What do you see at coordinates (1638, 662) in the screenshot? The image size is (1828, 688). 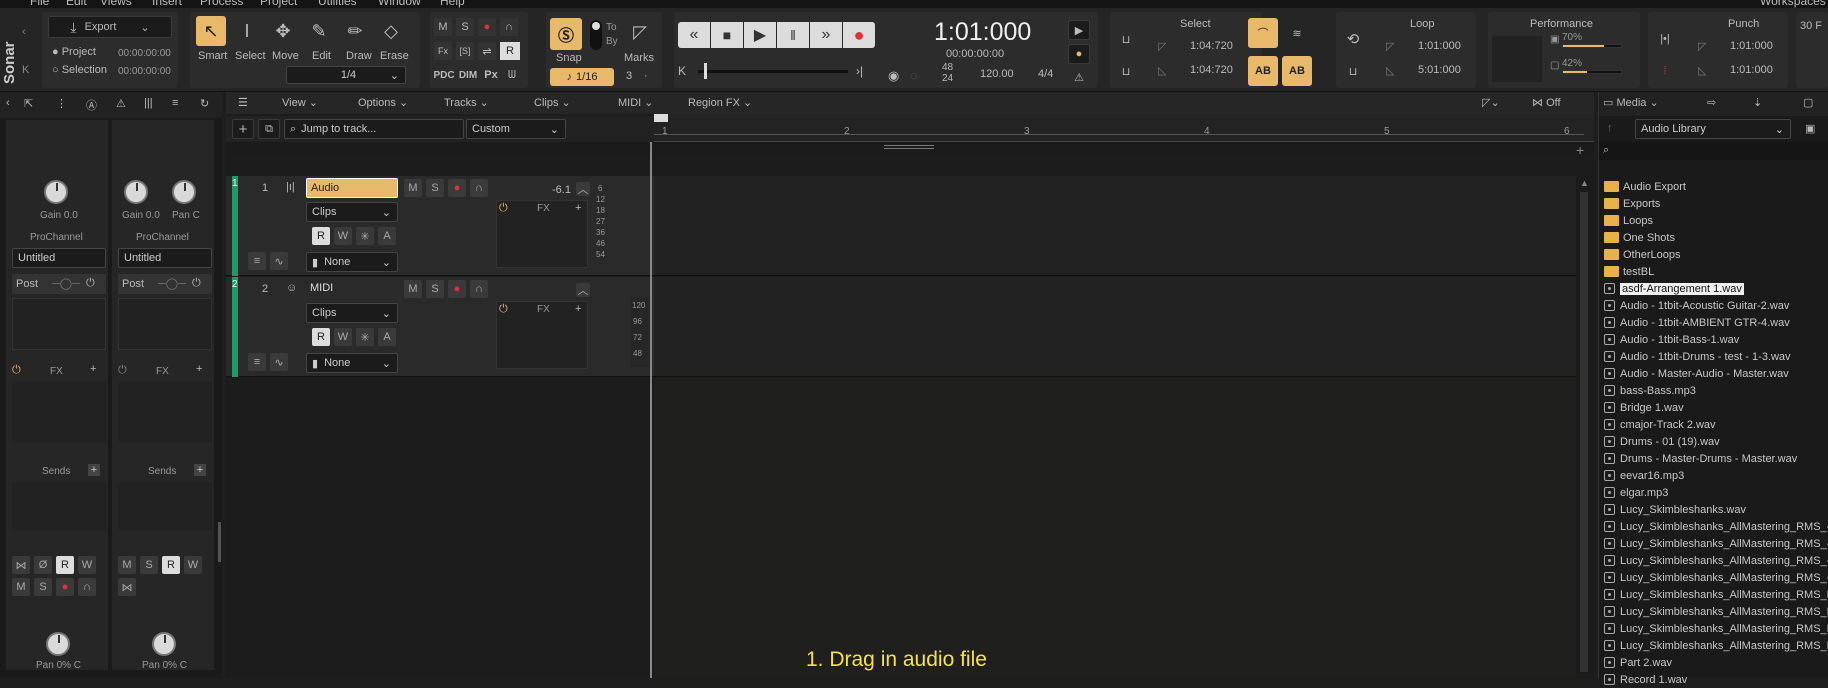 I see `media-file: Part 2.wav` at bounding box center [1638, 662].